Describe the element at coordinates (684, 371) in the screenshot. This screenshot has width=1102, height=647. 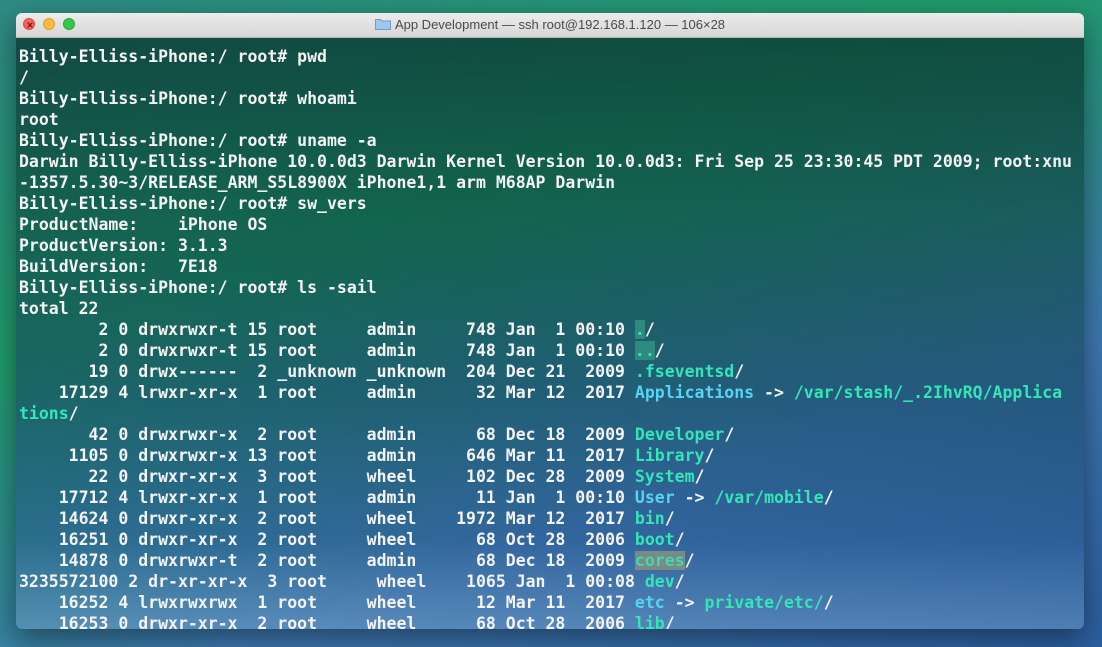
I see `terminal-text: .fseventsd` at that location.